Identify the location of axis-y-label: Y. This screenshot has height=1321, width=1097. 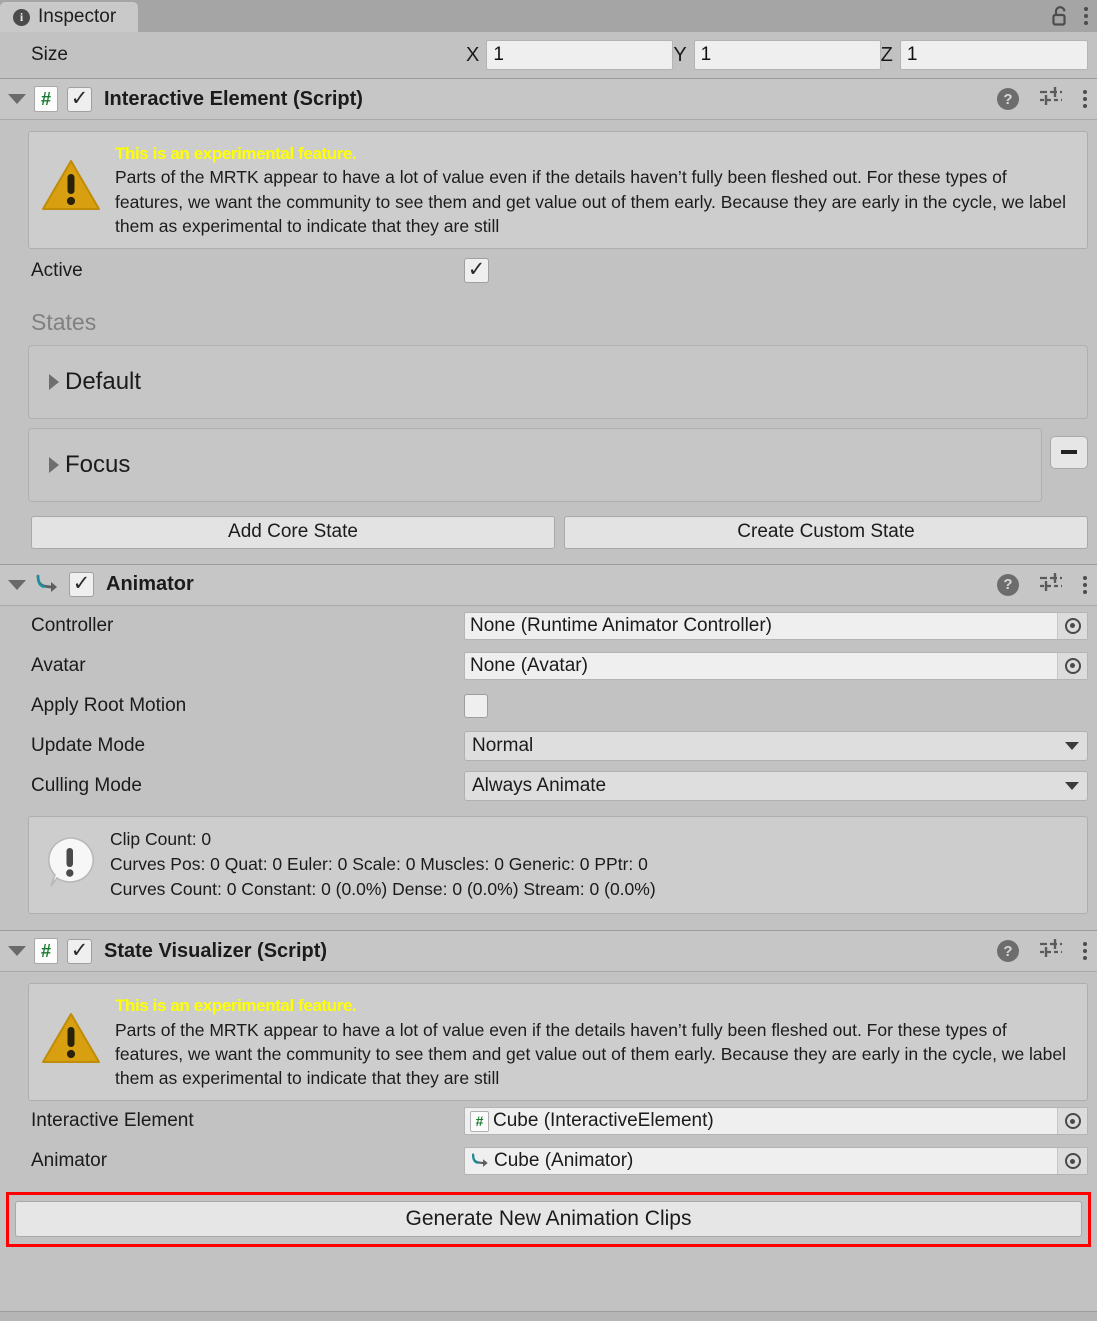
(680, 54).